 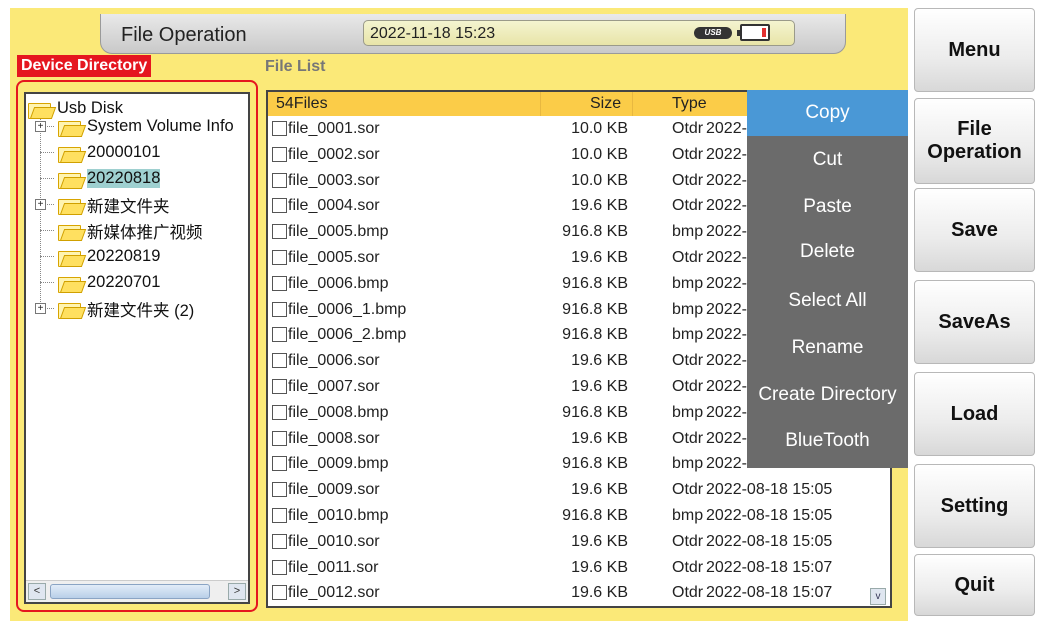 What do you see at coordinates (579, 542) in the screenshot?
I see `file-row: file_0010.sor 19.6 KB Otdr 2022-08-18 15:05` at bounding box center [579, 542].